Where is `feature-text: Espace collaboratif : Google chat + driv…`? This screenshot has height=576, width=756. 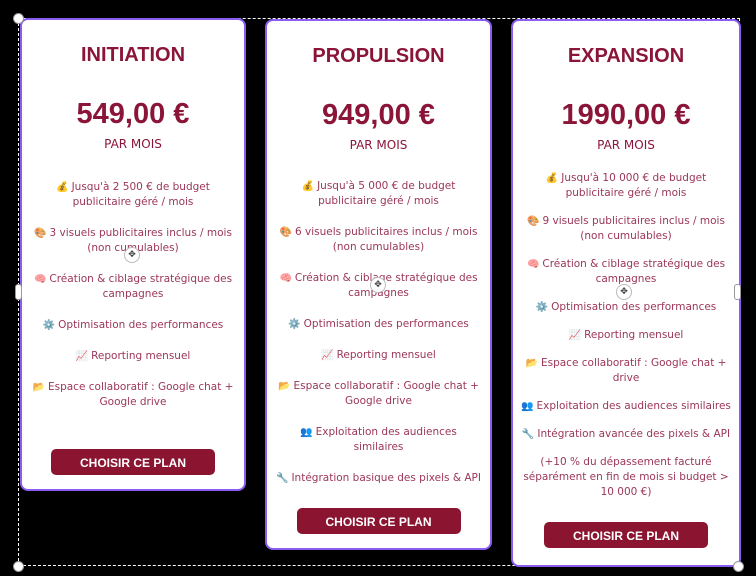
feature-text: Espace collaboratif : Google chat + driv… is located at coordinates (633, 370).